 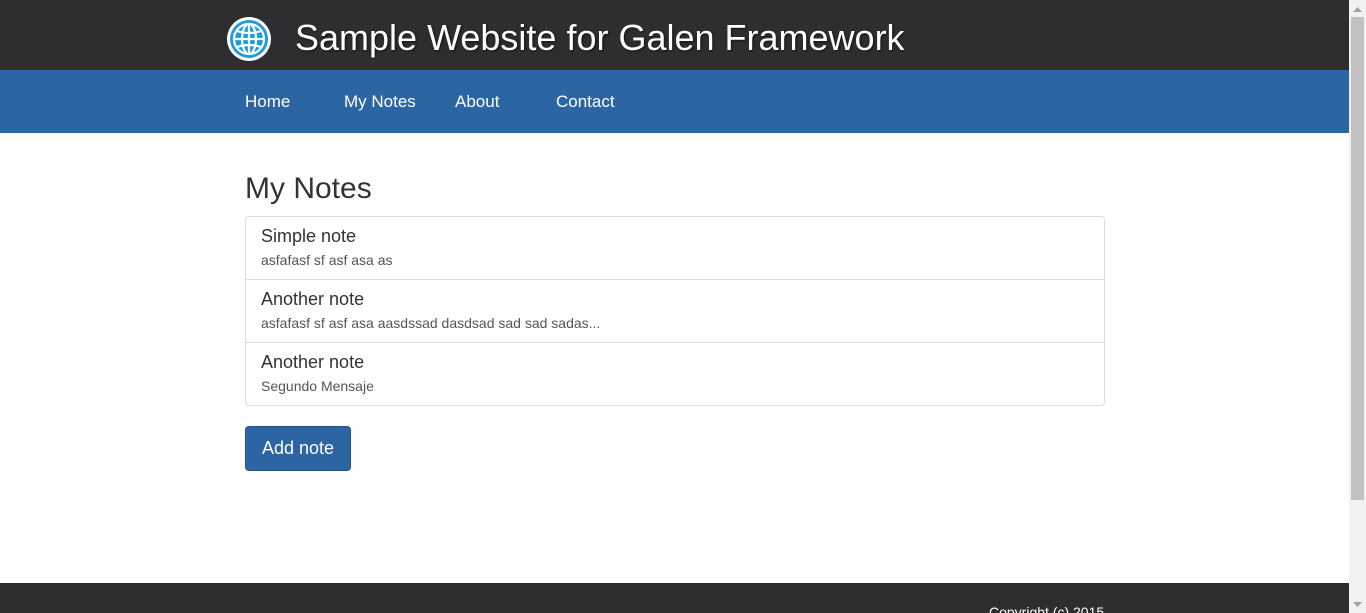 I want to click on add-note-button: Add note, so click(x=298, y=448).